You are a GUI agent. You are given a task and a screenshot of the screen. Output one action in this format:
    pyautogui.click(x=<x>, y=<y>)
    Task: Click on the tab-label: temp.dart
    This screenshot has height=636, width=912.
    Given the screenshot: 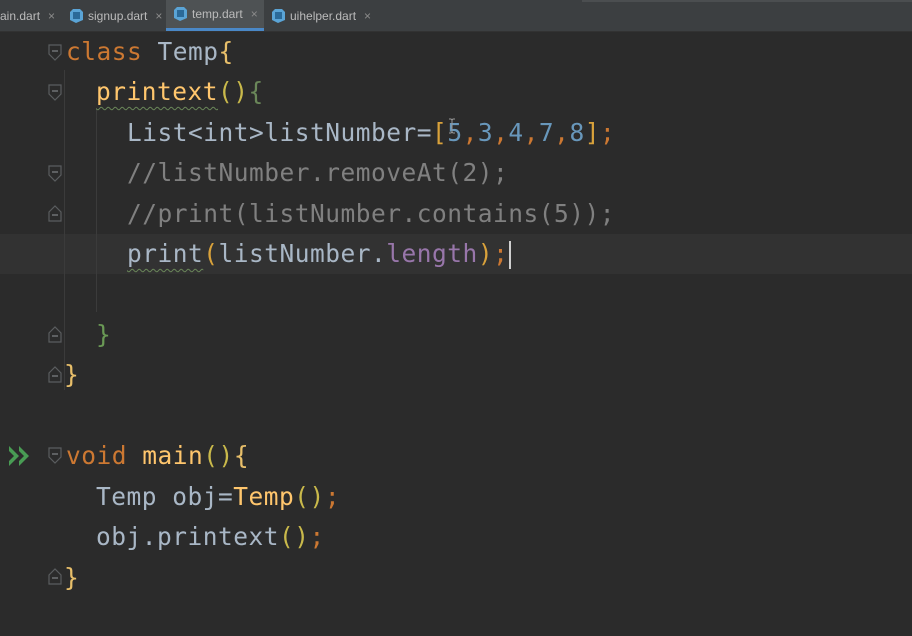 What is the action you would take?
    pyautogui.click(x=217, y=14)
    